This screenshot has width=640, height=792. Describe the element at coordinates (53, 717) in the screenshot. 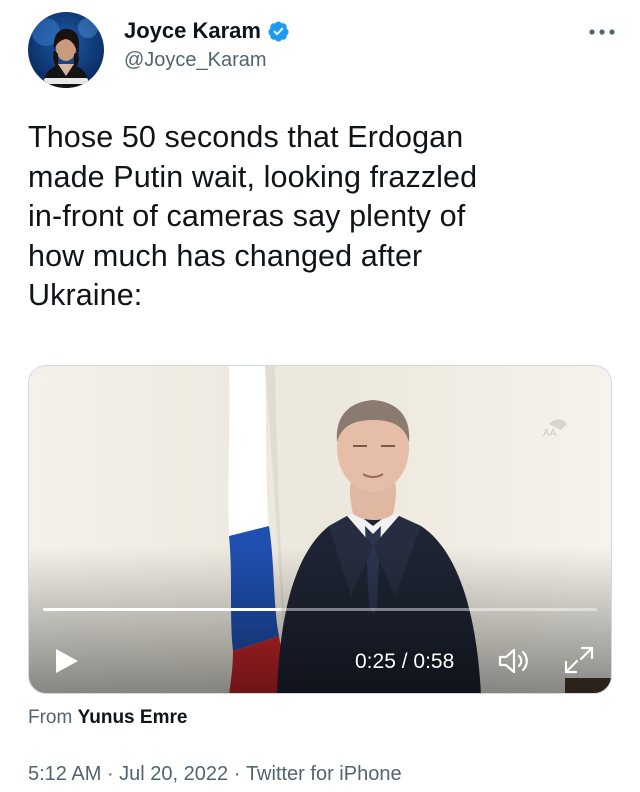

I see `attribution-prefix: From` at that location.